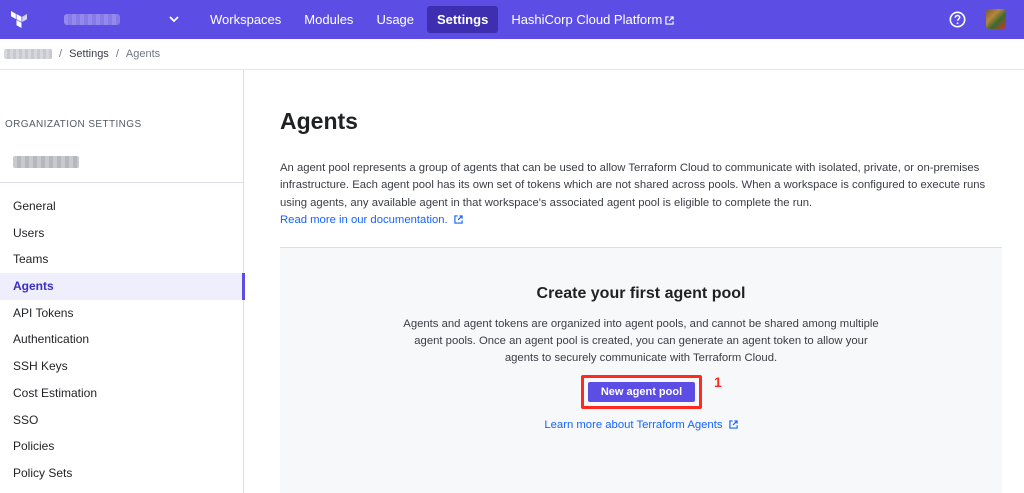  Describe the element at coordinates (46, 162) in the screenshot. I see `sidebar-org-redacted` at that location.